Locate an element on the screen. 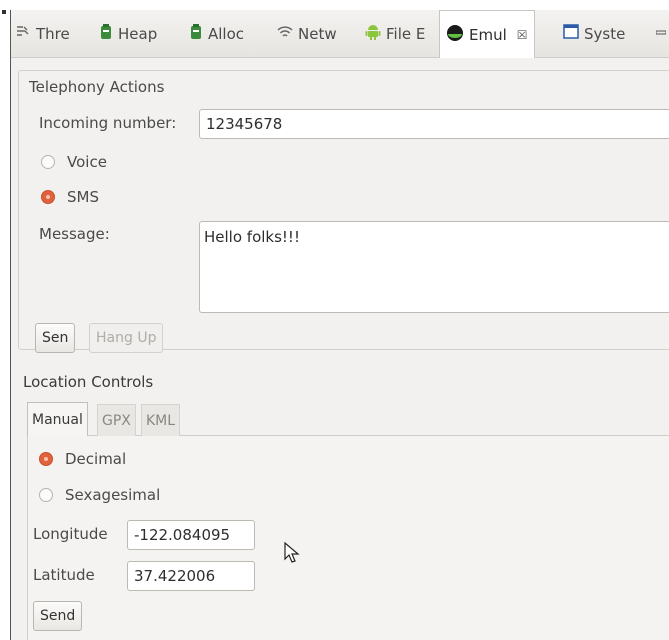  tab-label: Thre is located at coordinates (53, 33).